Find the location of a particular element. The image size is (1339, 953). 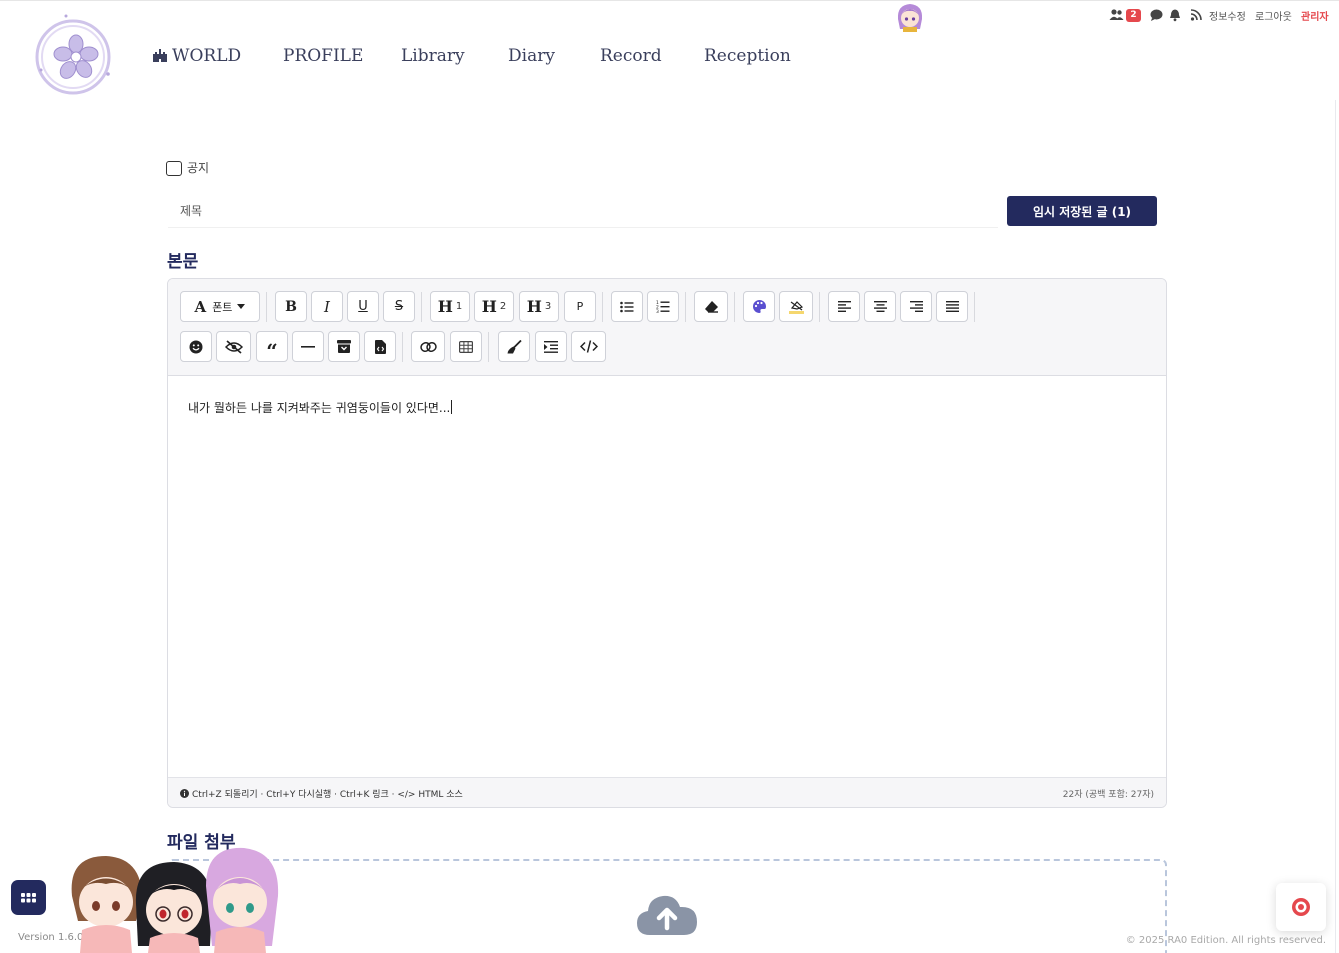

italic-button: I is located at coordinates (327, 306).